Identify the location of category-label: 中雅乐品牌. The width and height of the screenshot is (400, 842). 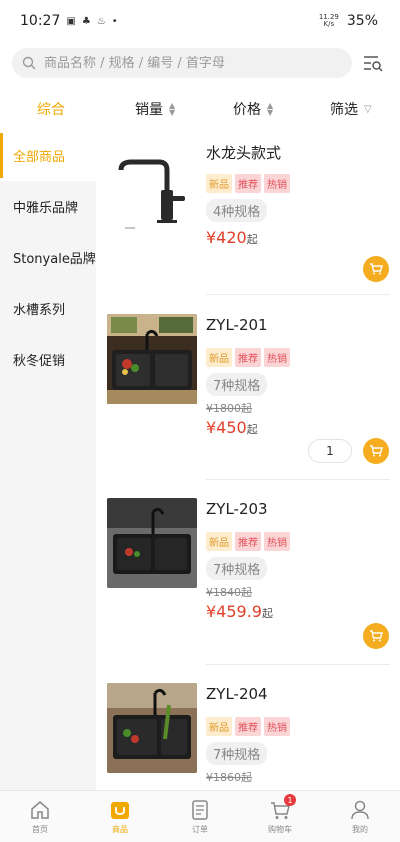
(46, 208).